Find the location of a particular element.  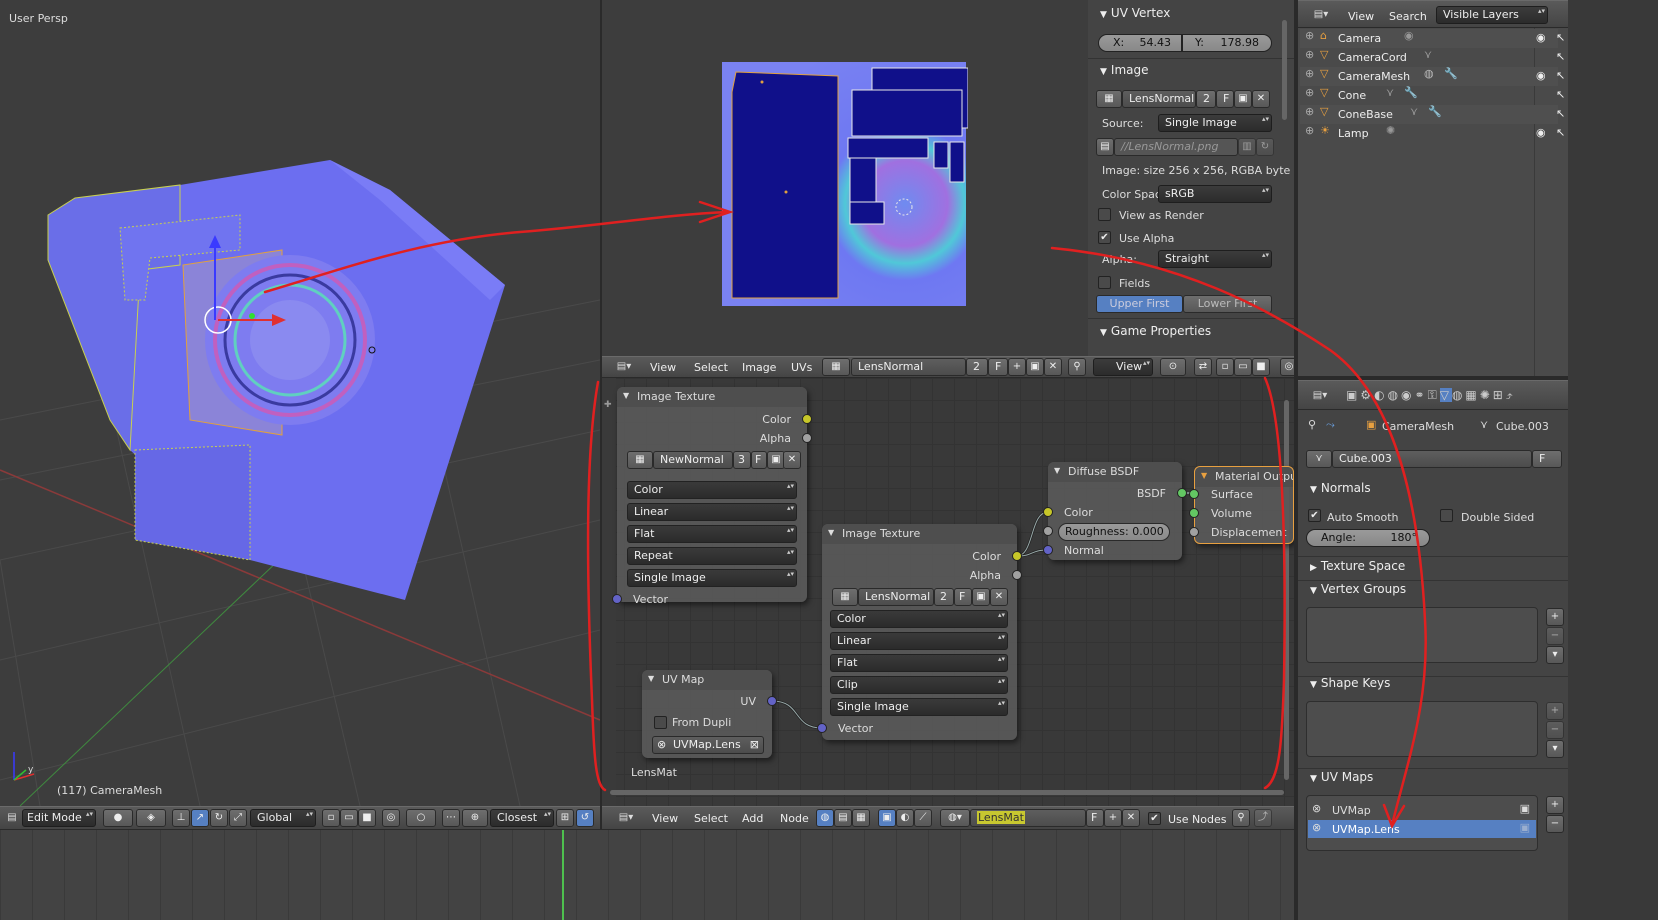

material-browse-icon: ◍▾ is located at coordinates (955, 818).